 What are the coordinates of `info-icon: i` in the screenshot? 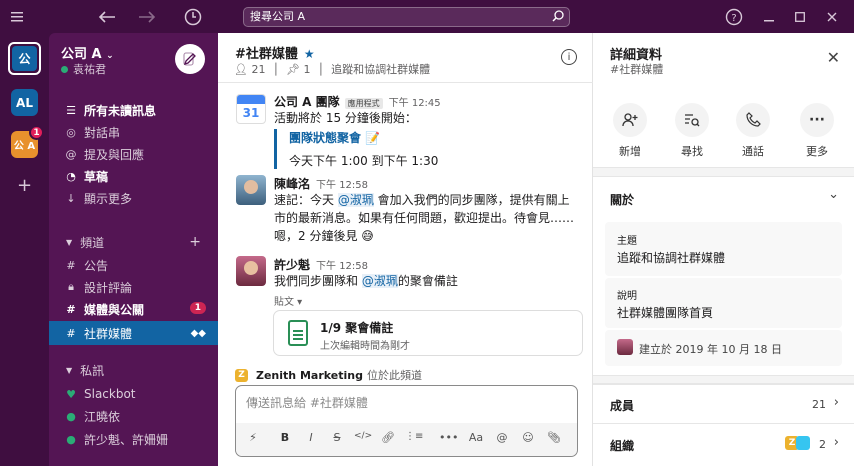 It's located at (569, 57).